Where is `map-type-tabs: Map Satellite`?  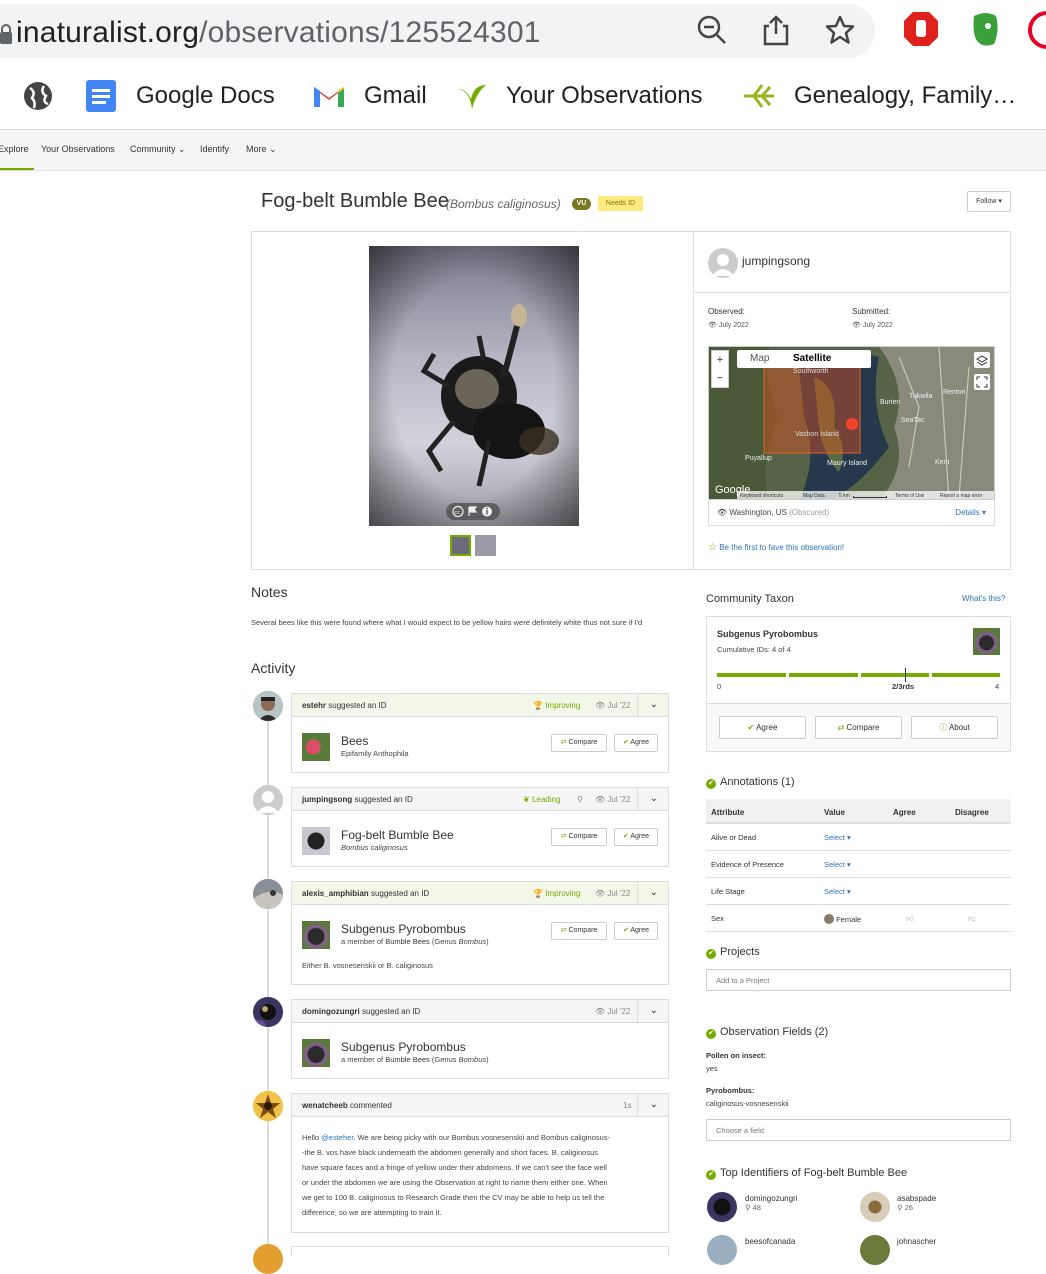 map-type-tabs: Map Satellite is located at coordinates (804, 359).